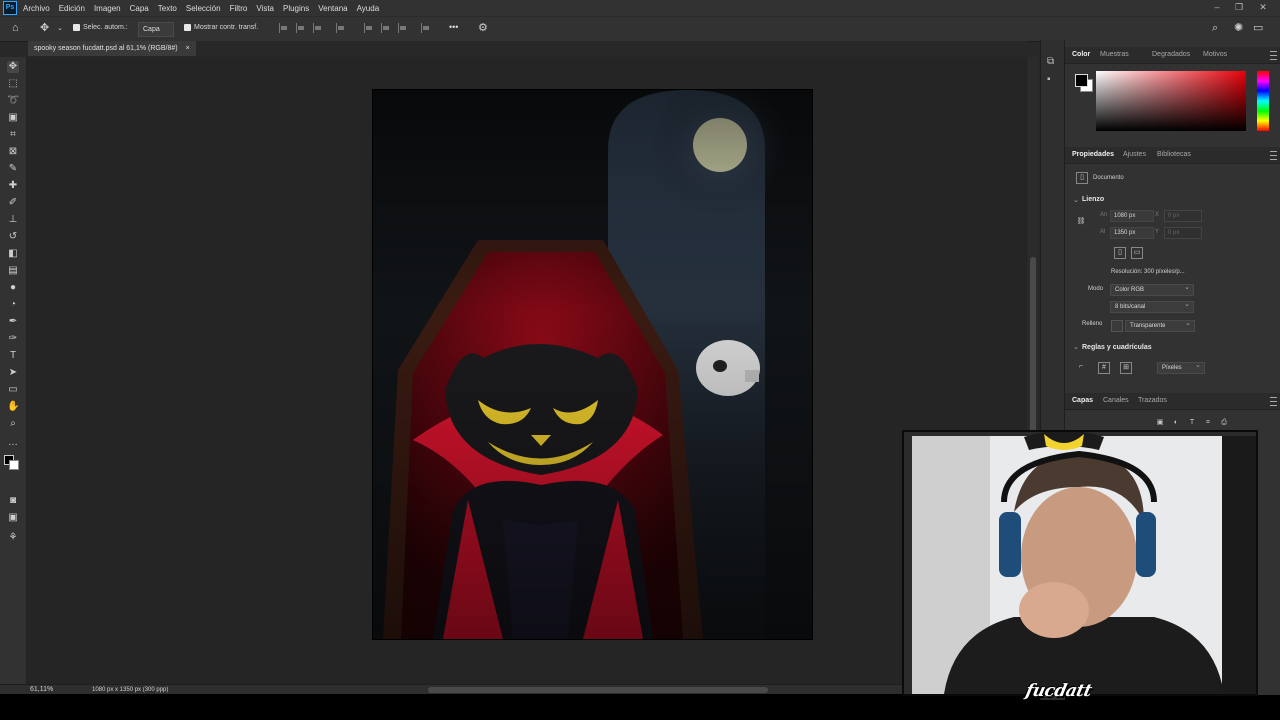 The image size is (1280, 720). Describe the element at coordinates (1120, 253) in the screenshot. I see `portrait-orientation-icon: ▯` at that location.